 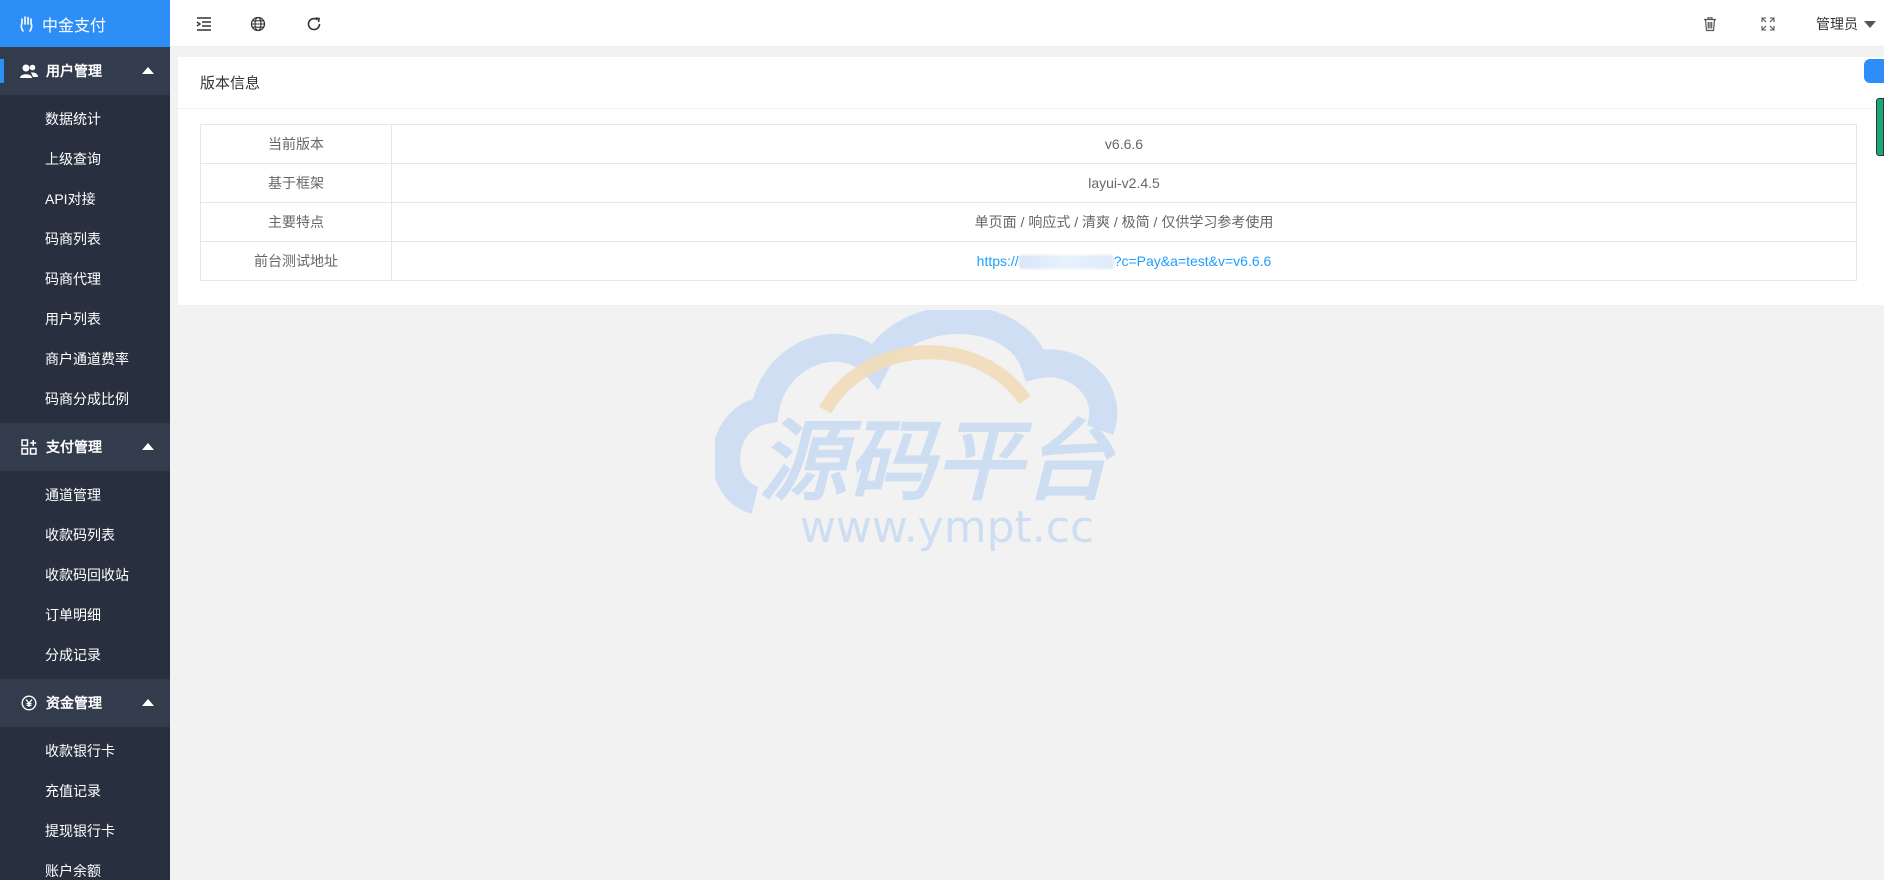 What do you see at coordinates (1710, 24) in the screenshot?
I see `trash-icon` at bounding box center [1710, 24].